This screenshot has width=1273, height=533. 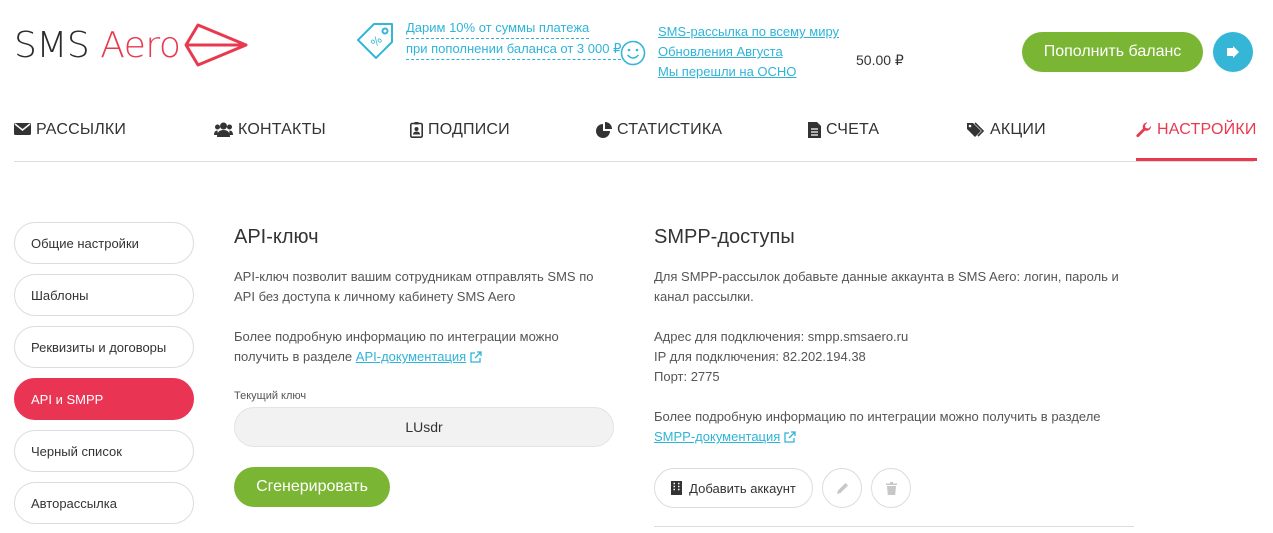 What do you see at coordinates (312, 487) in the screenshot?
I see `generate-key-button: Сгенерировать` at bounding box center [312, 487].